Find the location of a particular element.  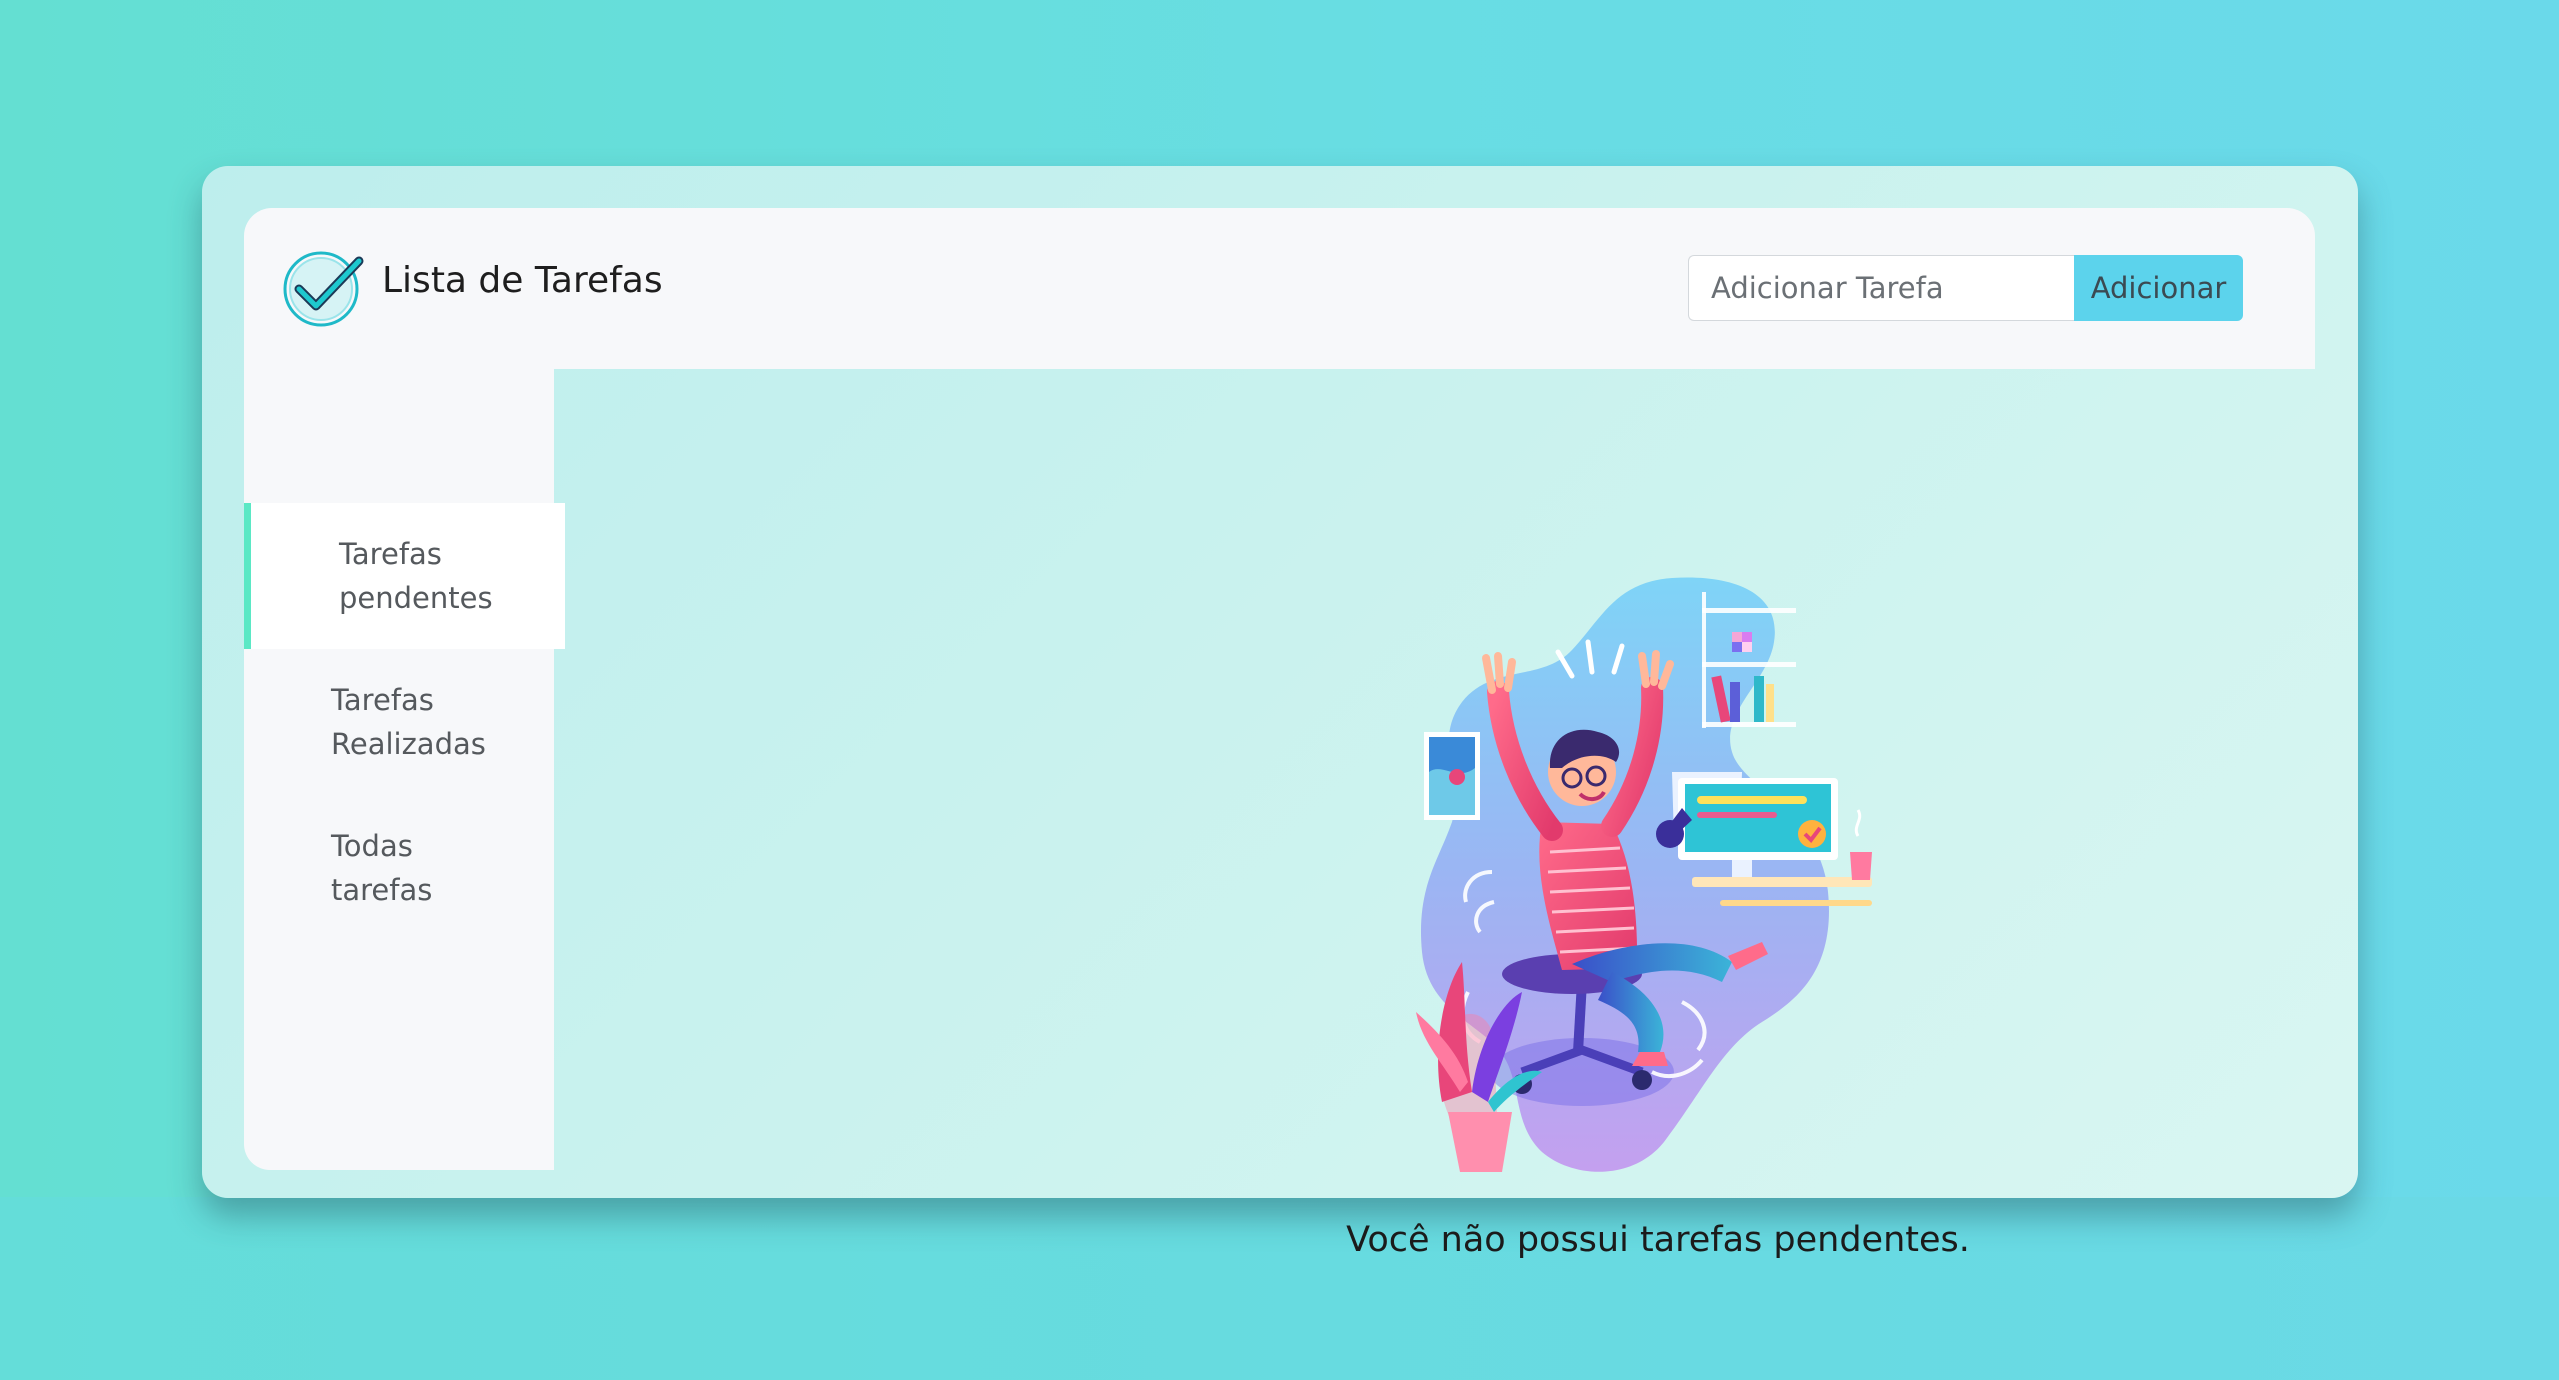

sidebar-item-label: Todas is located at coordinates (372, 846).